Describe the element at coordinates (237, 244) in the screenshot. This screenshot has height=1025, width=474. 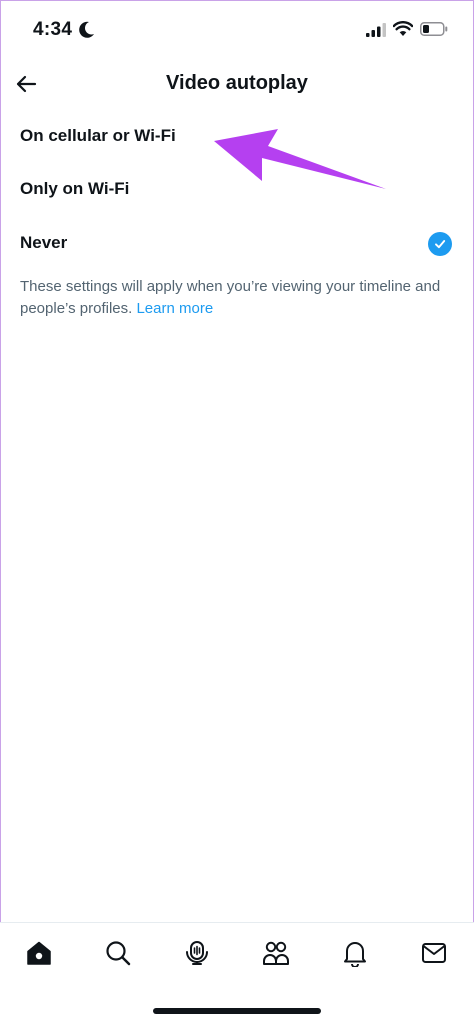
I see `option-never: Never` at that location.